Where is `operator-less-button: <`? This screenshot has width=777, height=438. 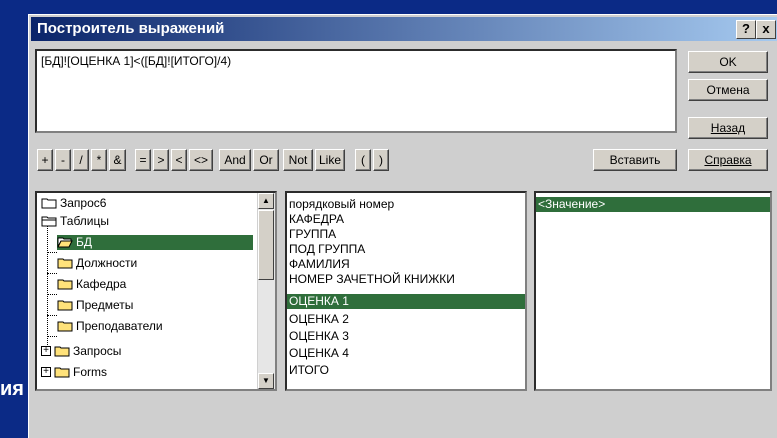
operator-less-button: < is located at coordinates (179, 160).